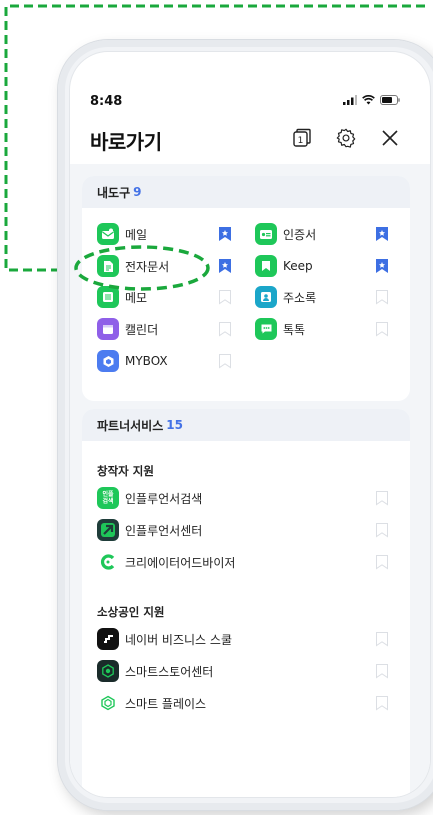 The width and height of the screenshot is (433, 815). What do you see at coordinates (180, 562) in the screenshot?
I see `partner-label: 크리에이터어드바이저` at bounding box center [180, 562].